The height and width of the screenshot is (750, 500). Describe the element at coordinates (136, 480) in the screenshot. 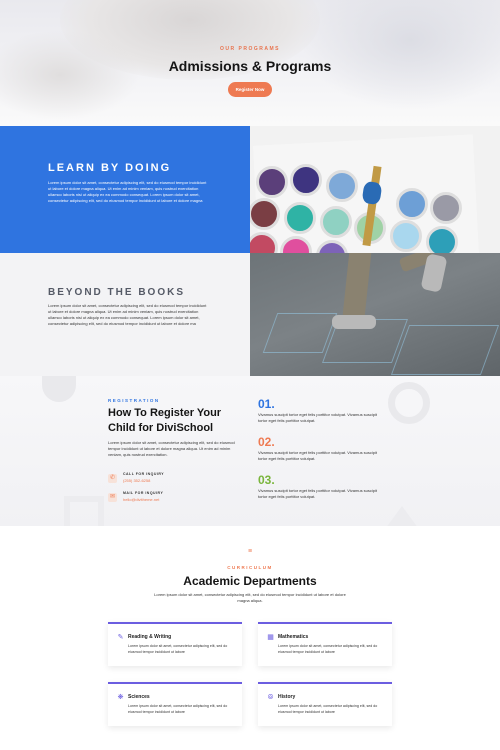

I see `phone-link: (255) 352-6258` at that location.